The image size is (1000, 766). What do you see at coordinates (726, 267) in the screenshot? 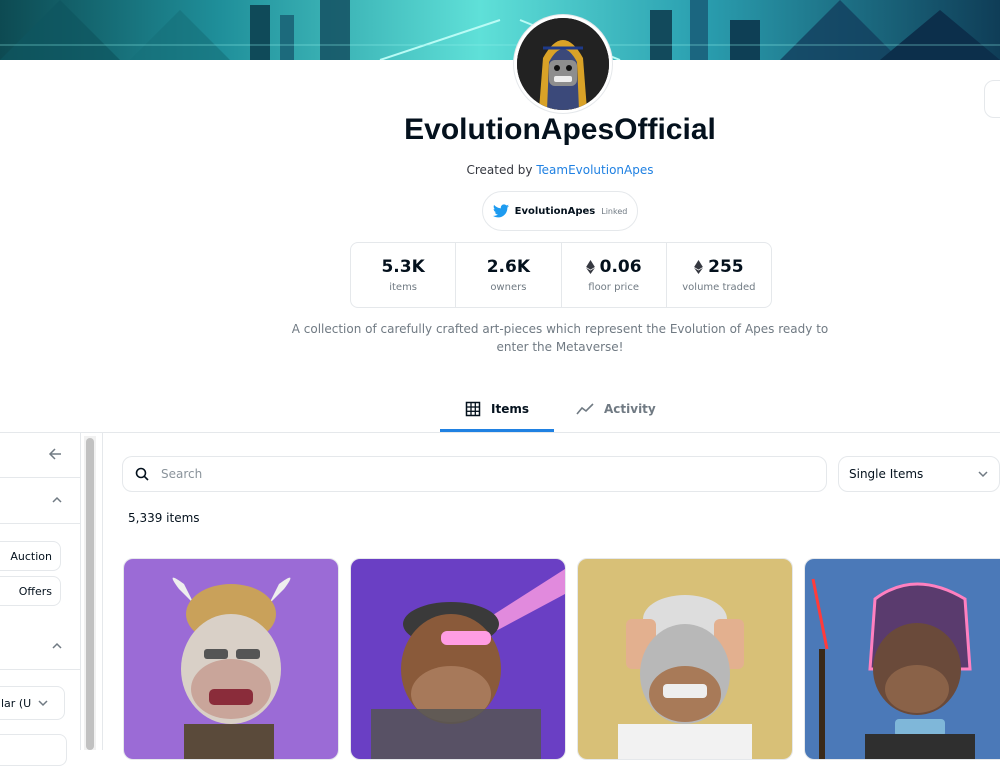
I see `stat-volume-traded-value: 255` at bounding box center [726, 267].